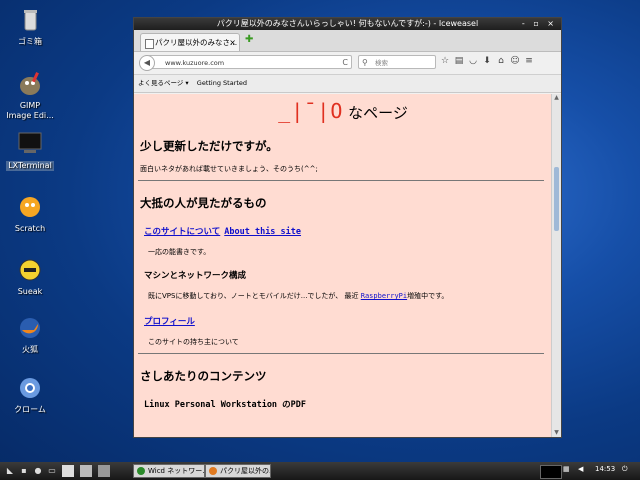 This screenshot has width=640, height=480. I want to click on desktop-icon-label: クローム, so click(30, 409).